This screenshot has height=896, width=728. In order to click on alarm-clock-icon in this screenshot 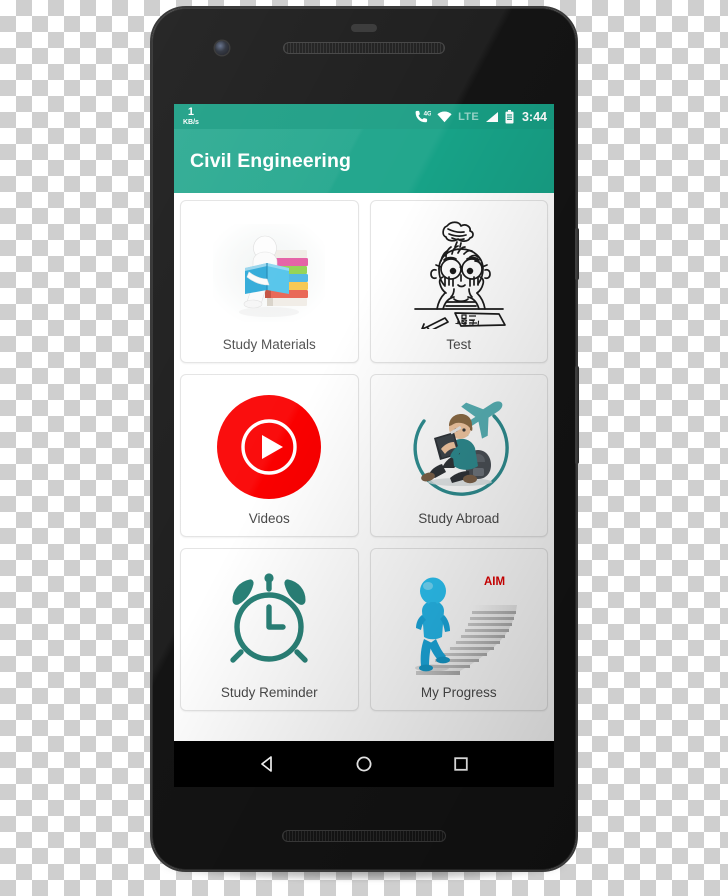, I will do `click(269, 620)`.